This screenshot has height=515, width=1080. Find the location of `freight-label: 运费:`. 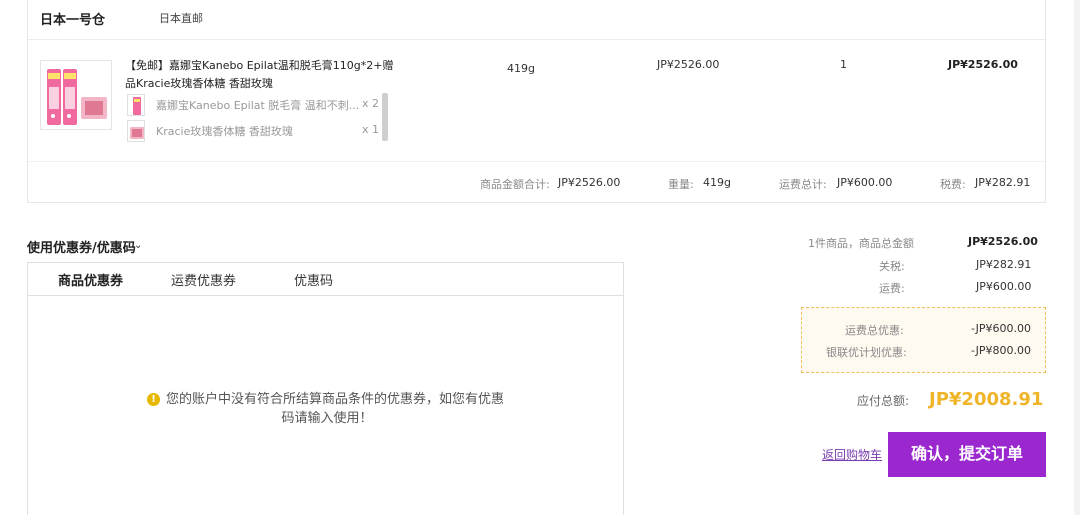

freight-label: 运费: is located at coordinates (892, 288).